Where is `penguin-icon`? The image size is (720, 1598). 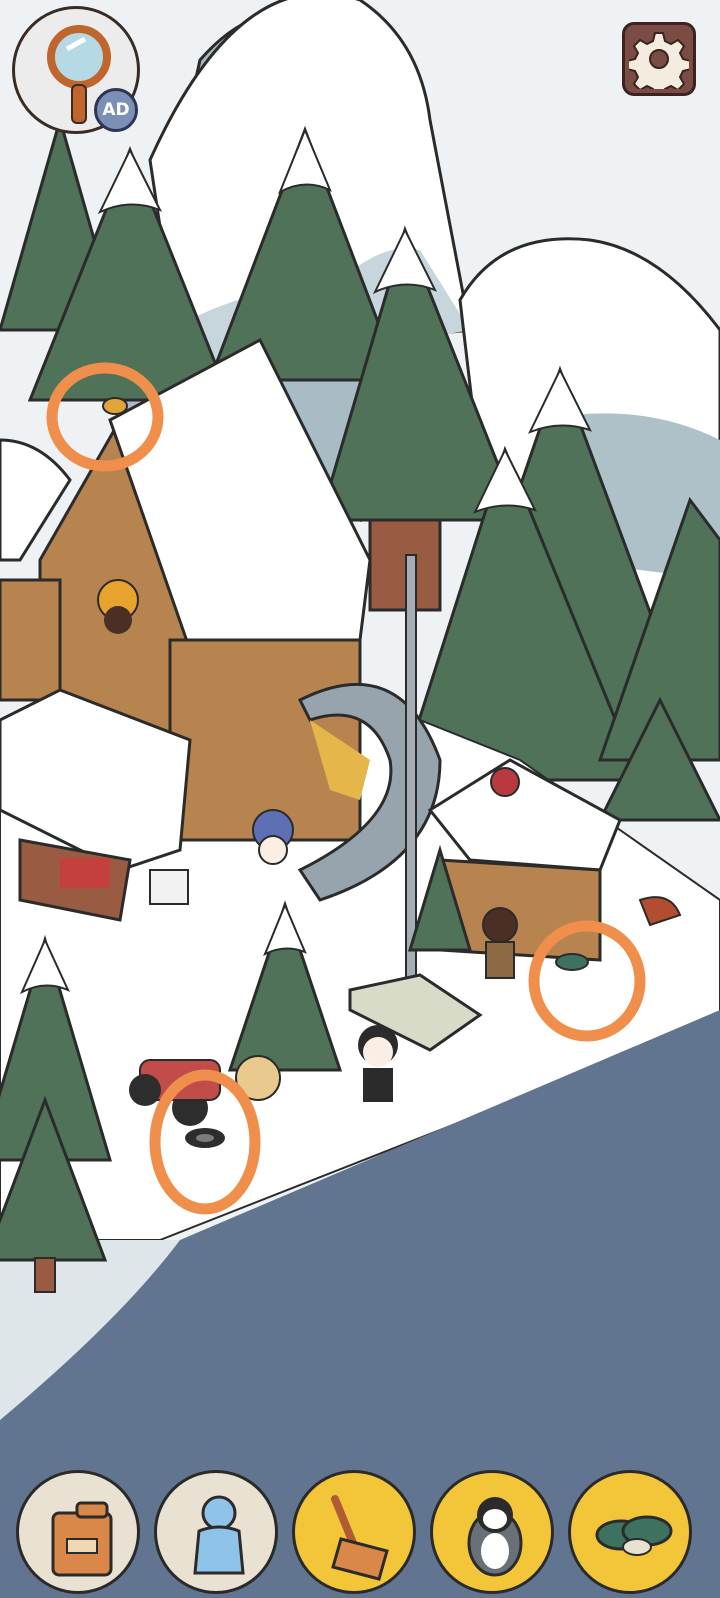 penguin-icon is located at coordinates (495, 1537).